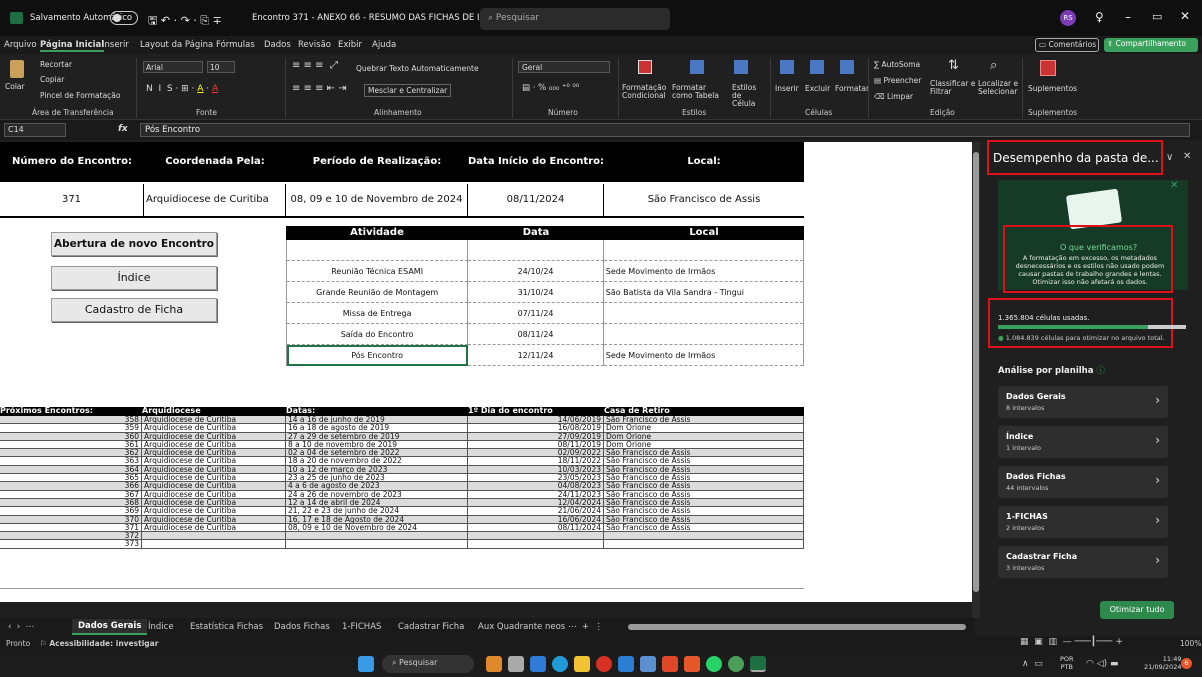 This screenshot has width=1202, height=677. I want to click on table-cell: Dom Orione, so click(704, 436).